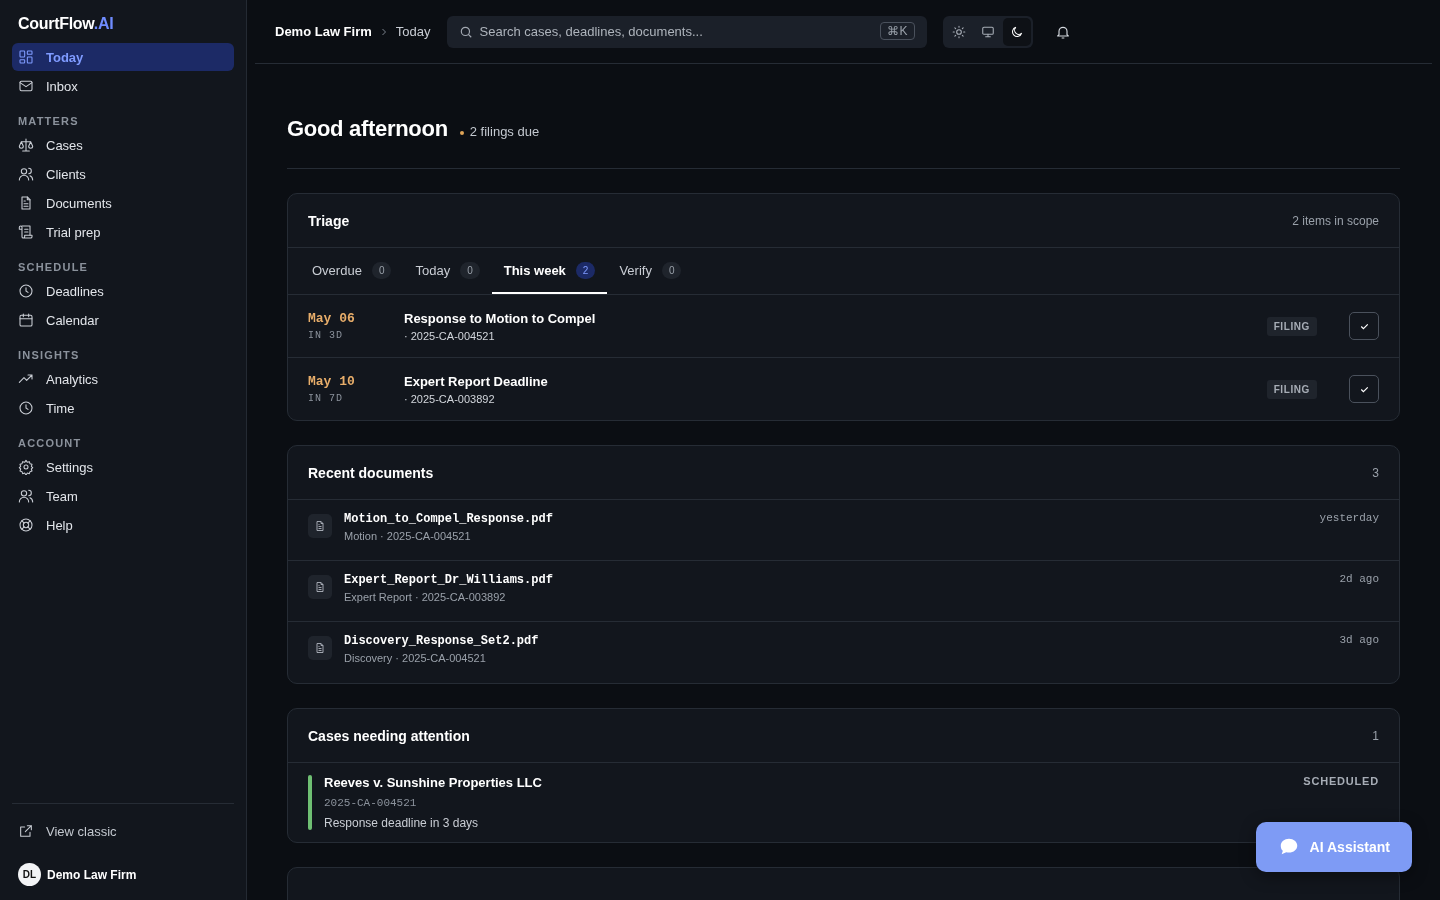  I want to click on tab: Verify 0, so click(650, 271).